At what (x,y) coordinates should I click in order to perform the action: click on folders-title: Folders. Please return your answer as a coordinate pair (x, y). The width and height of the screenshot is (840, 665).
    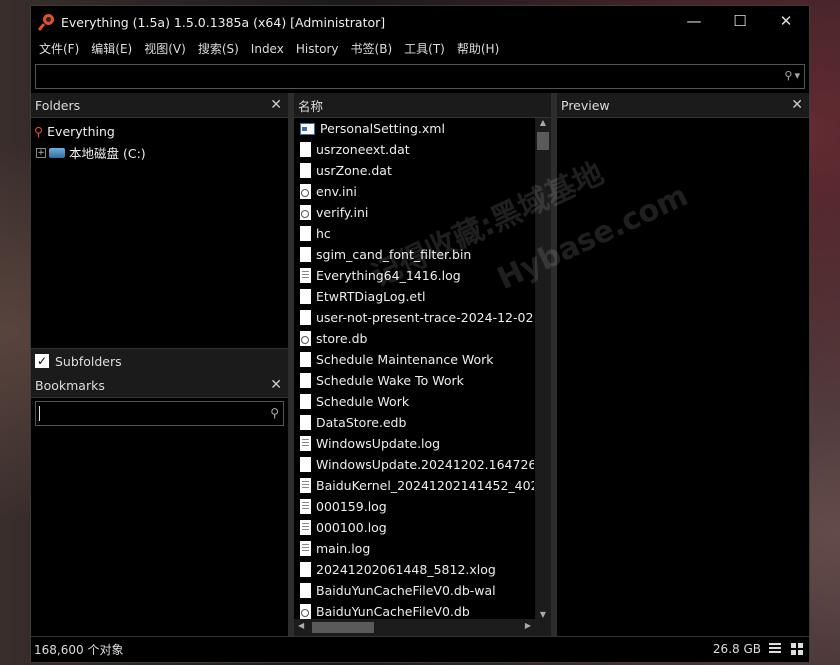
    Looking at the image, I should click on (58, 105).